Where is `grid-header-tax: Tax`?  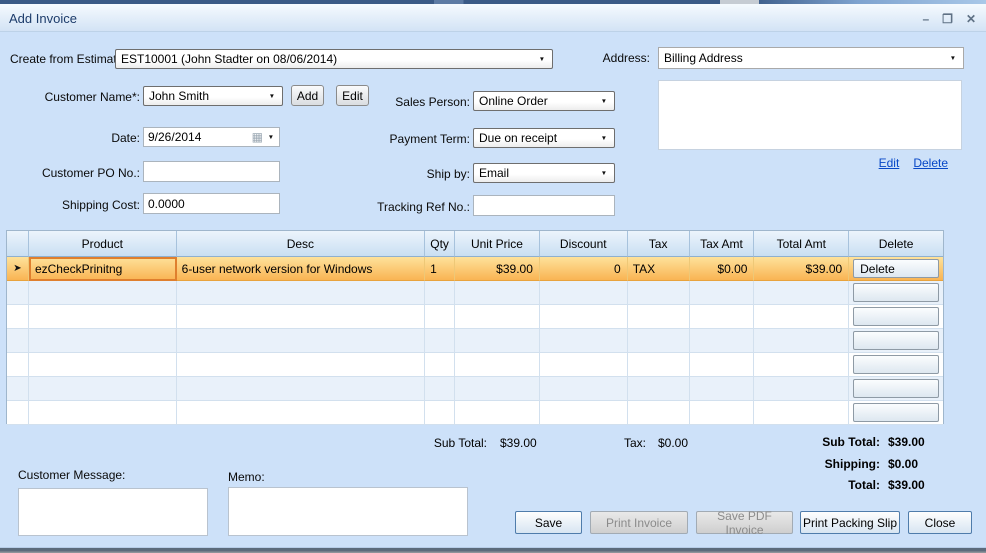
grid-header-tax: Tax is located at coordinates (658, 244).